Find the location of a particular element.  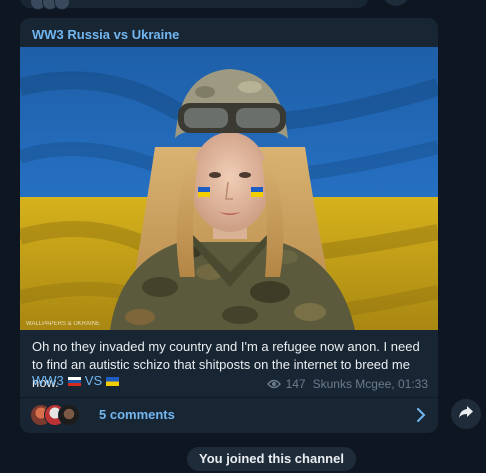

share-arrow-icon is located at coordinates (466, 414).